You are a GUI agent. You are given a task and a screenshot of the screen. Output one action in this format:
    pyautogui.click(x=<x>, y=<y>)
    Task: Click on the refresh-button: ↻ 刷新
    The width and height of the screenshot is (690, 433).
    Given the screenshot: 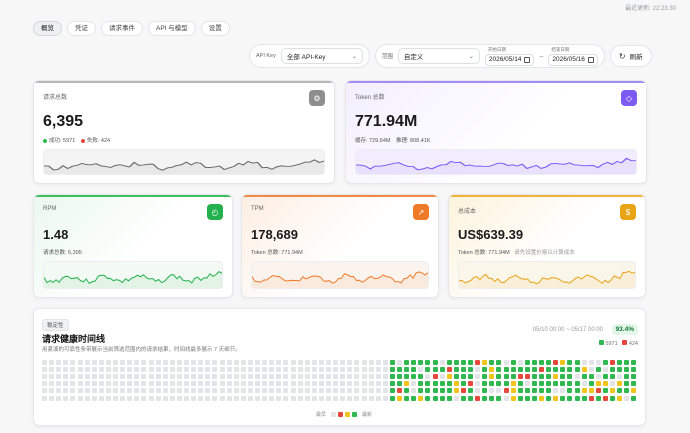 What is the action you would take?
    pyautogui.click(x=630, y=56)
    